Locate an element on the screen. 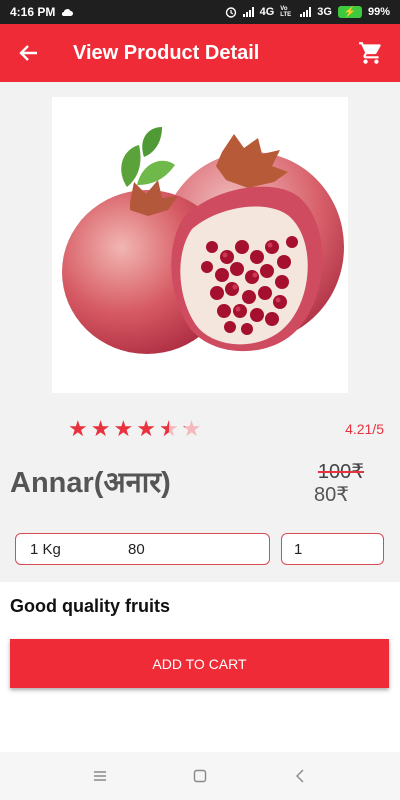 The height and width of the screenshot is (800, 400). status-time: 4:16 PM is located at coordinates (33, 12).